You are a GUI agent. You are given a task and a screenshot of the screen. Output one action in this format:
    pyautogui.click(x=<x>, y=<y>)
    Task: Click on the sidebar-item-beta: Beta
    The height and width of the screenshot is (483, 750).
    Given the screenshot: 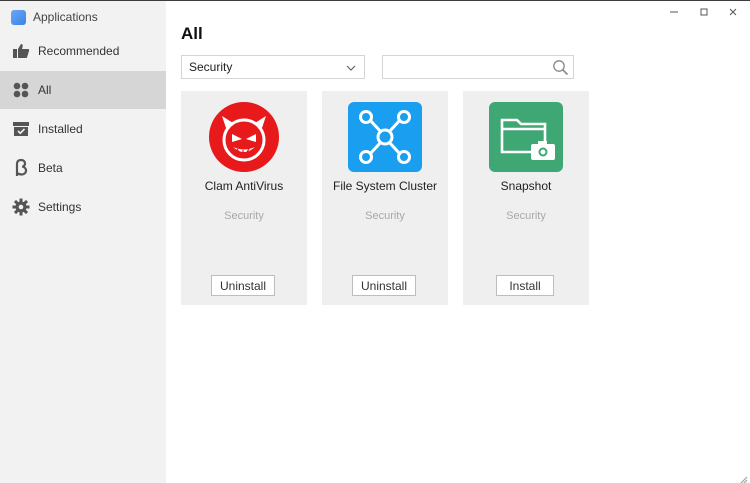 What is the action you would take?
    pyautogui.click(x=83, y=168)
    